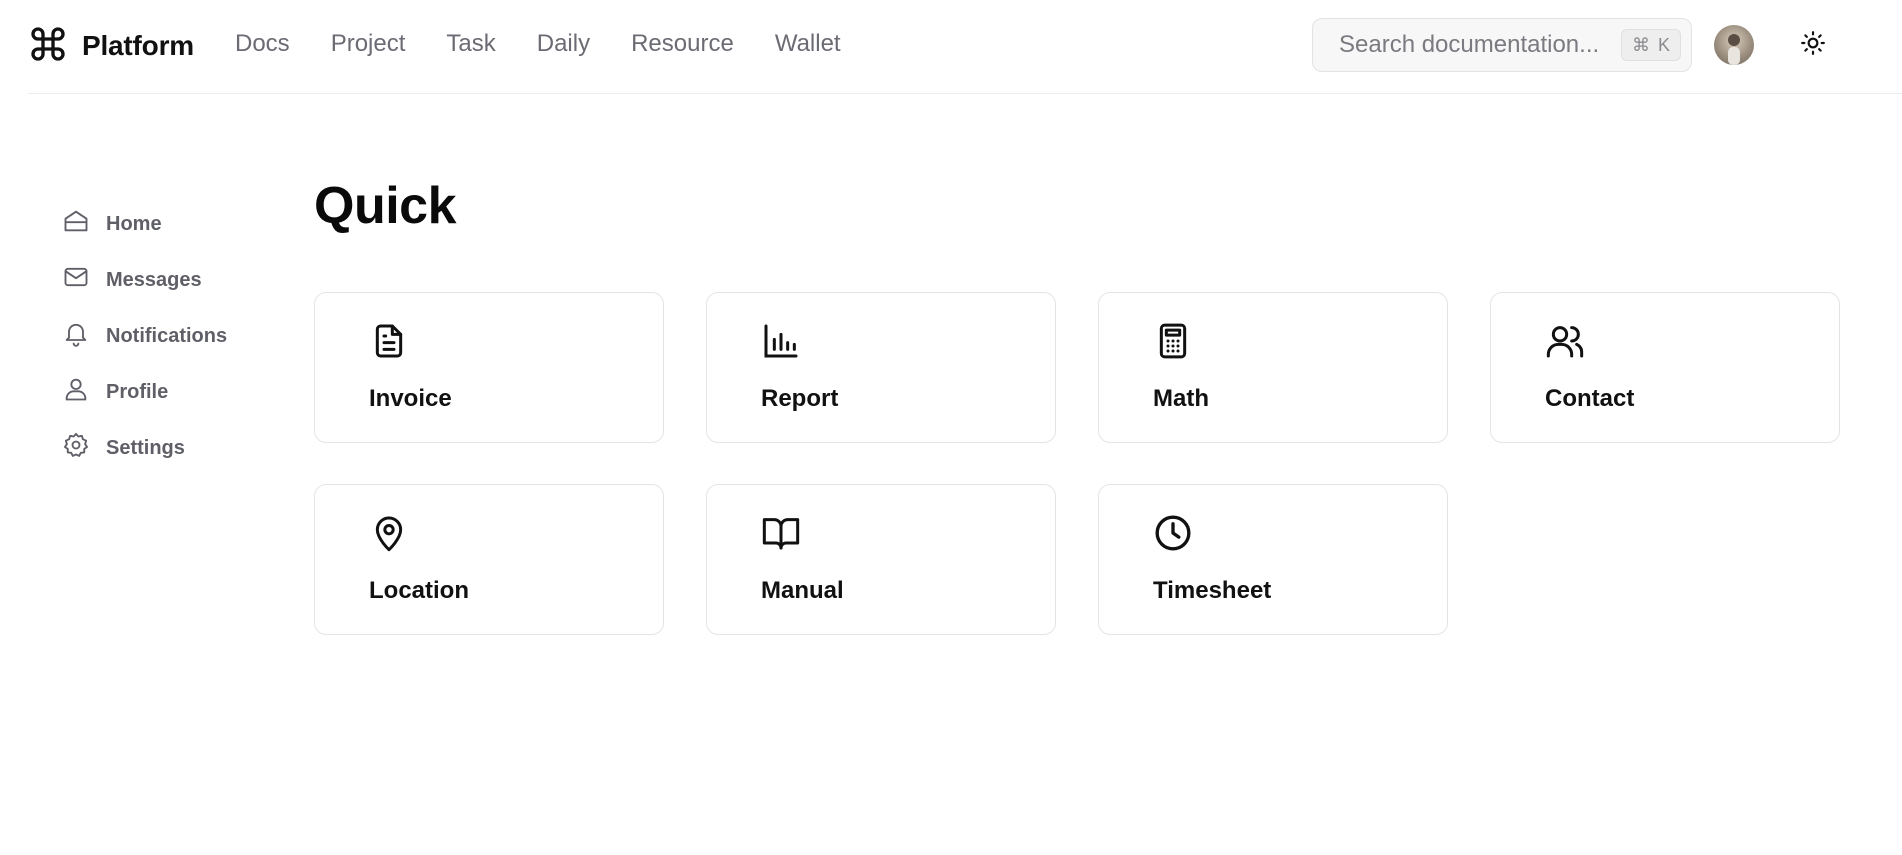 The image size is (1902, 855). What do you see at coordinates (470, 44) in the screenshot?
I see `nav-task: Task` at bounding box center [470, 44].